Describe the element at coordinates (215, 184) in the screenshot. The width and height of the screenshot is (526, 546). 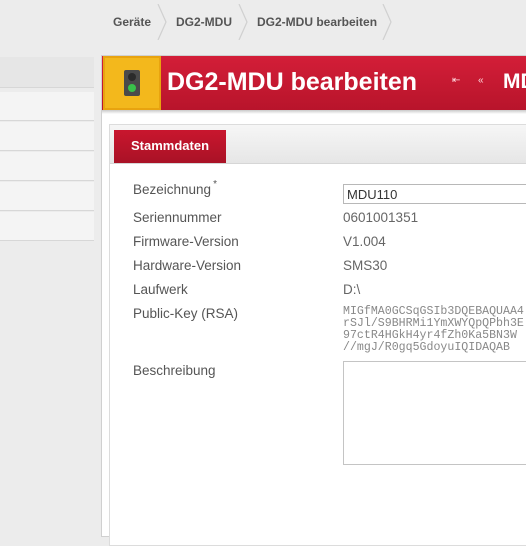
I see `required-marker: *` at that location.